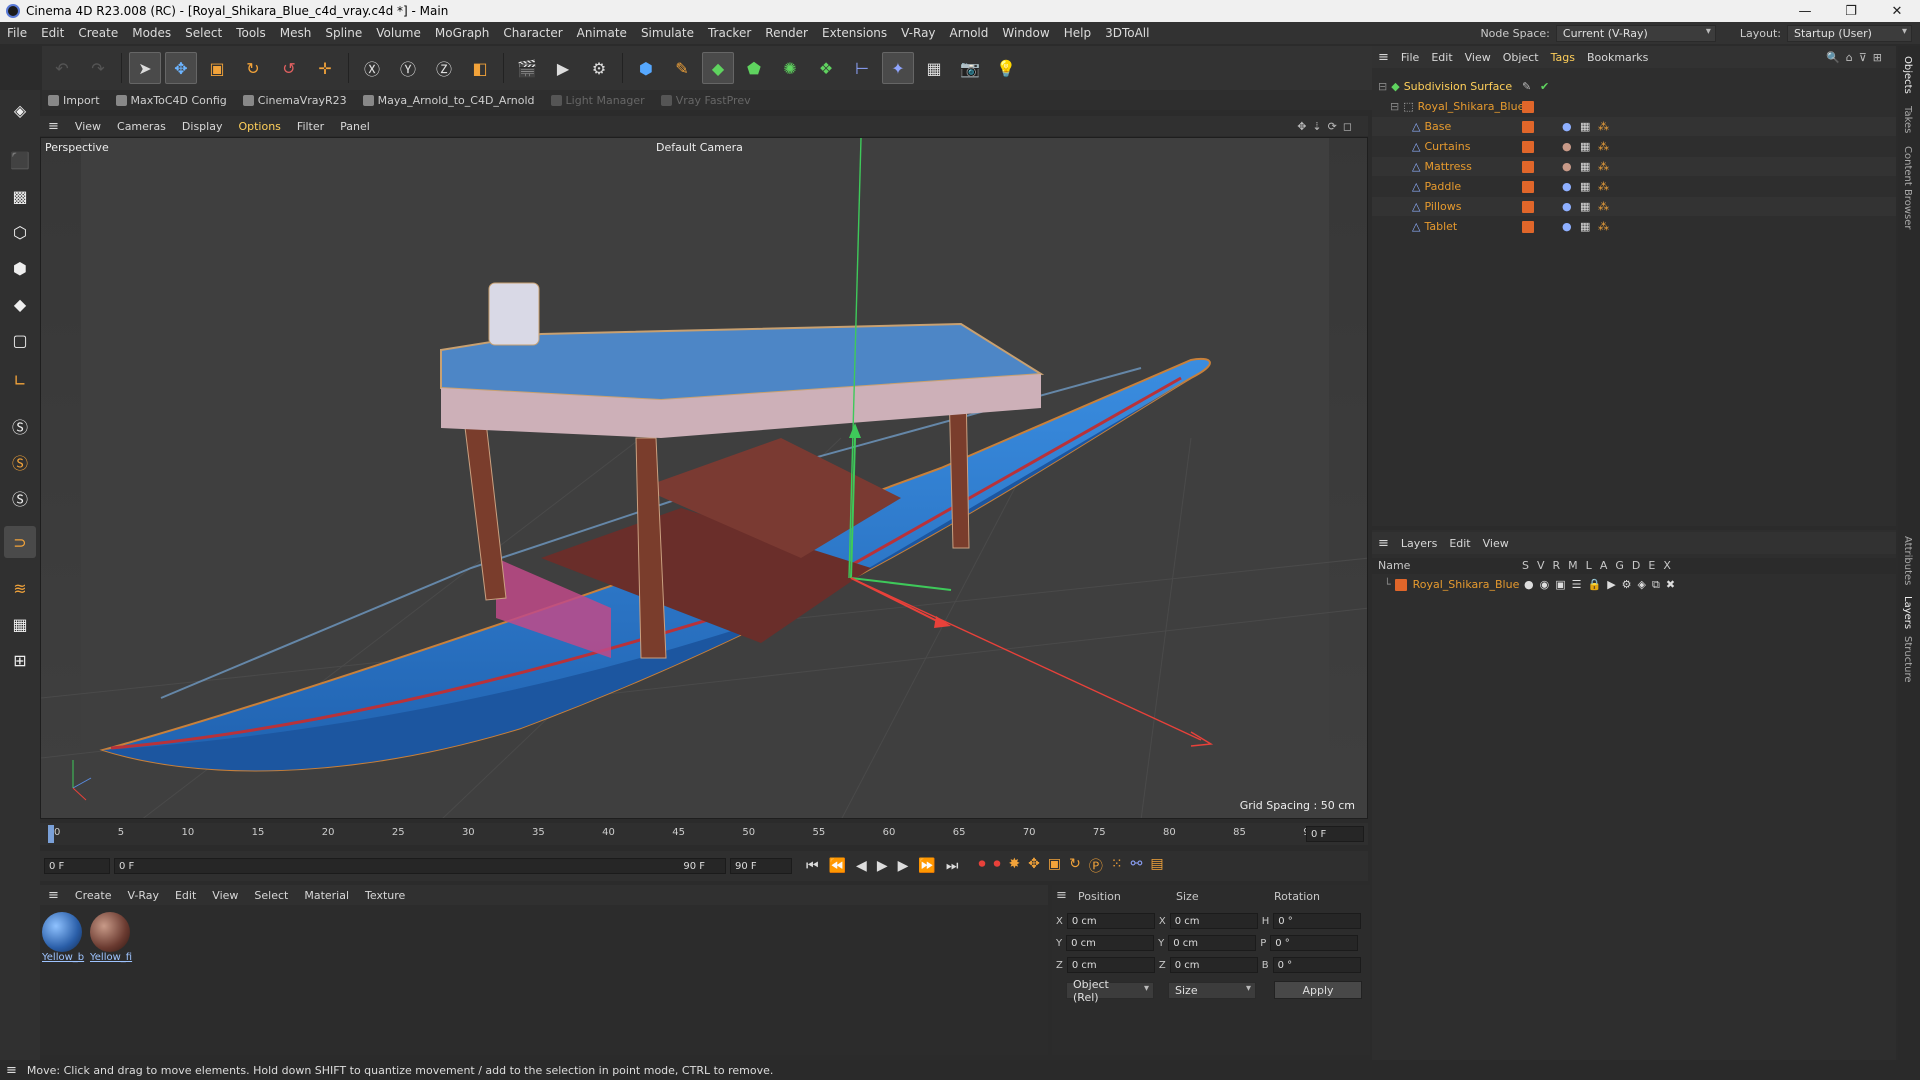  I want to click on close-icon: ✕, so click(1897, 11).